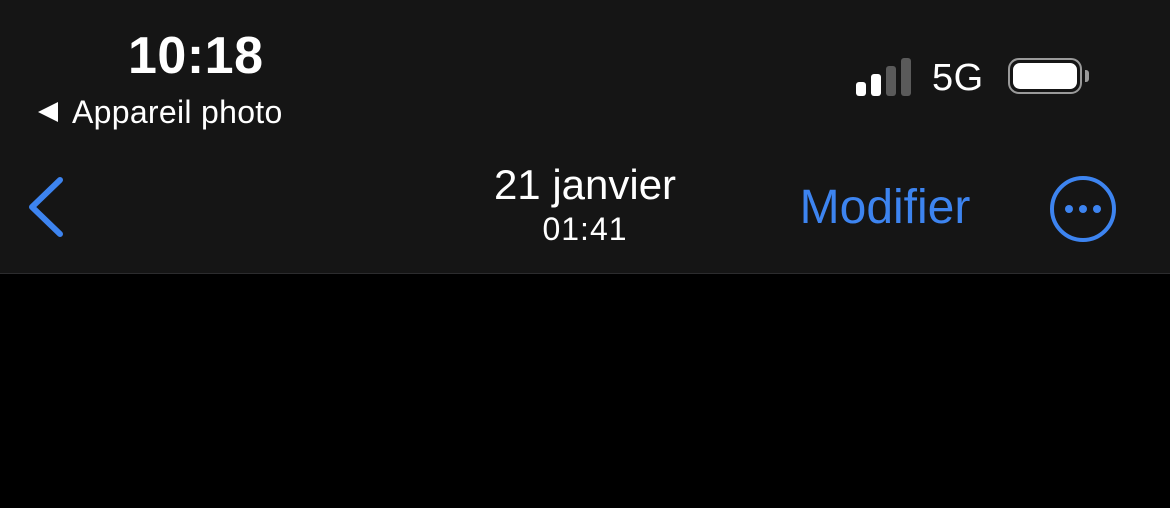  Describe the element at coordinates (585, 229) in the screenshot. I see `photo-time: 01:41` at that location.